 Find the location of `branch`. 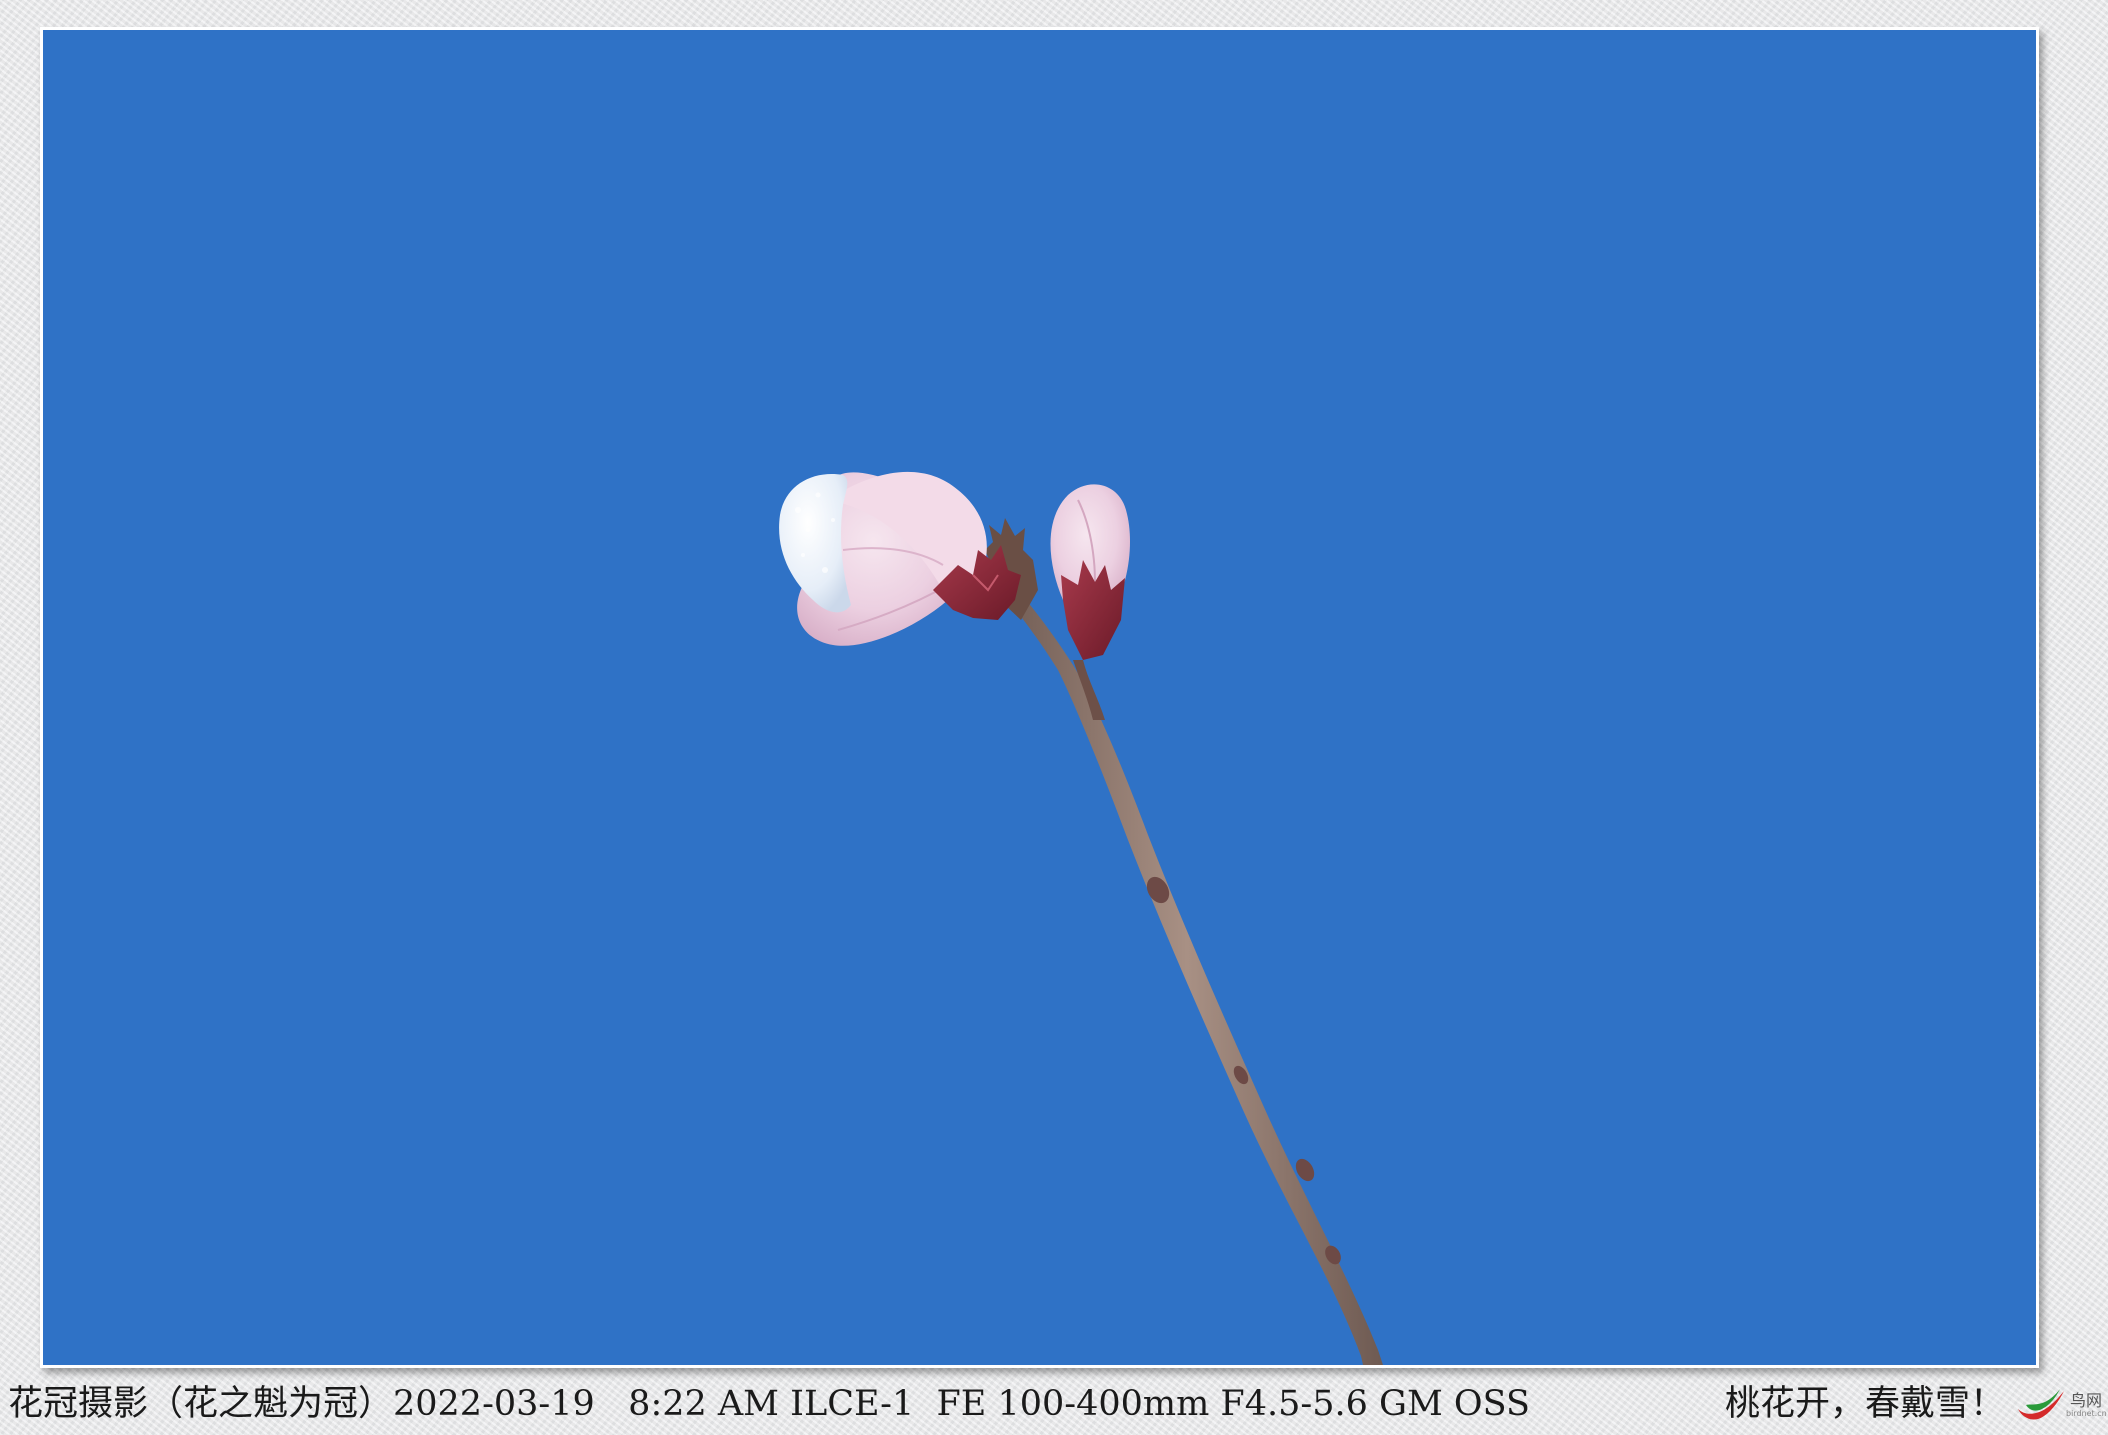

branch is located at coordinates (1187, 965).